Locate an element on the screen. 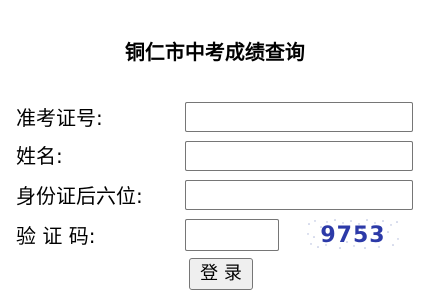 The height and width of the screenshot is (295, 430). login-button: 登 录 is located at coordinates (221, 274).